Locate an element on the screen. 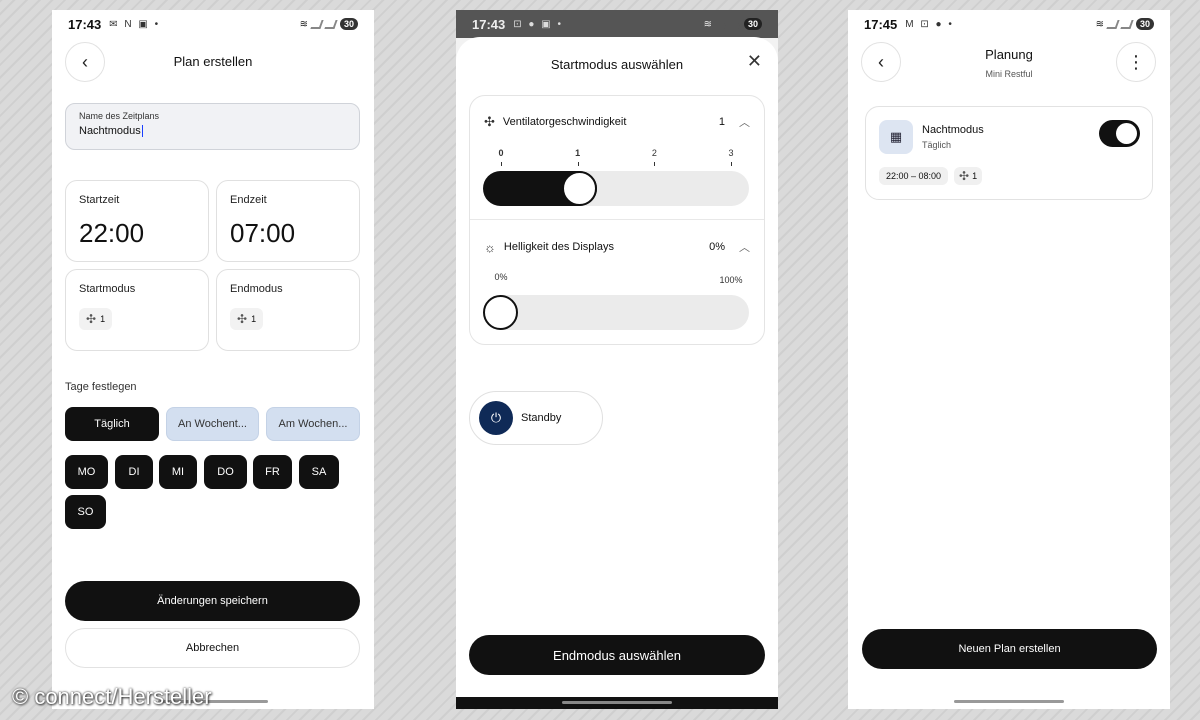 This screenshot has width=1200, height=720. brightness-header: ☼ Helligkeit des Displays 0% ︿ is located at coordinates (617, 247).